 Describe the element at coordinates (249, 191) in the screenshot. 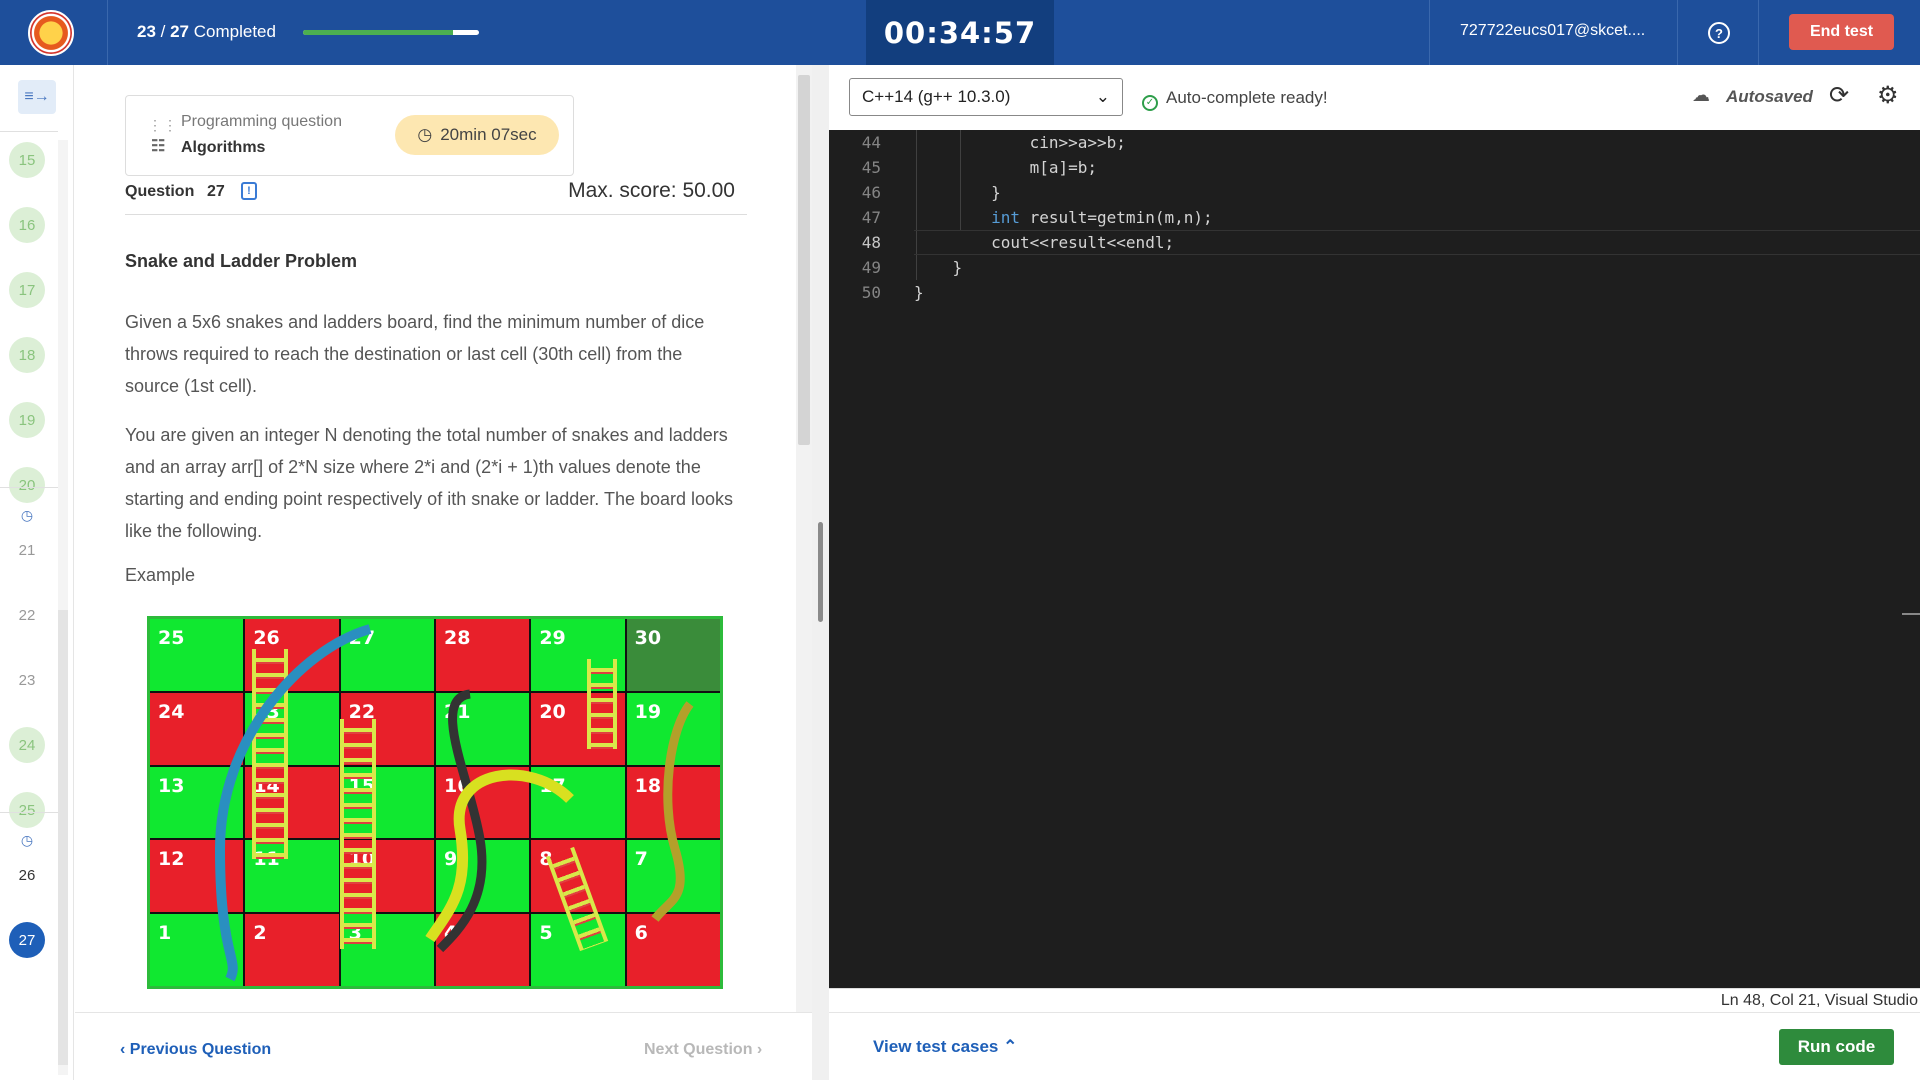

I see `report-flag-icon: !` at that location.